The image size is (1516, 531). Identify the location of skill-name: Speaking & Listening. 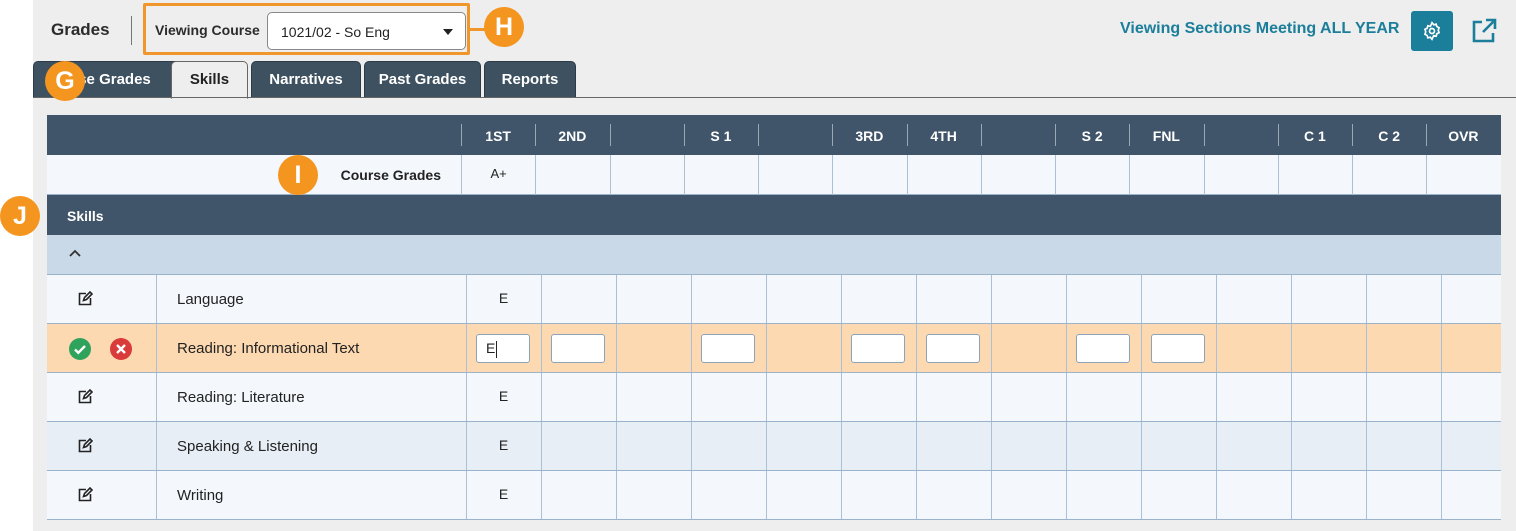
(247, 446).